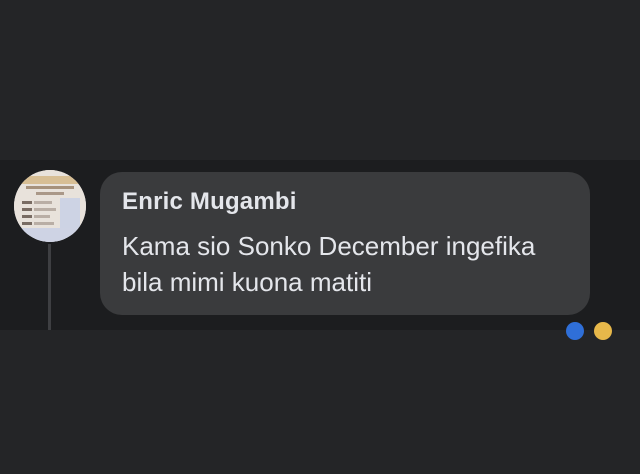 This screenshot has width=640, height=474. What do you see at coordinates (49, 287) in the screenshot?
I see `thread-line` at bounding box center [49, 287].